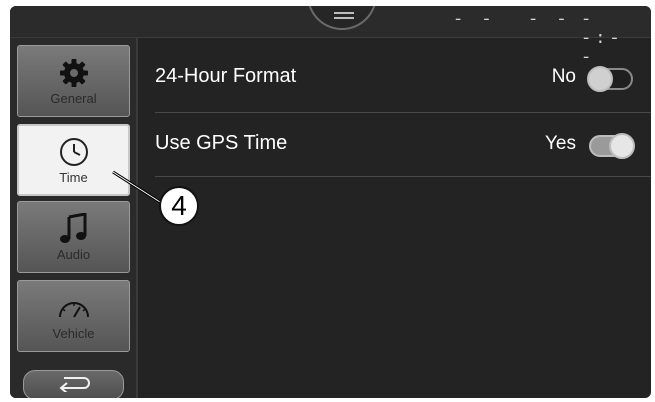 This screenshot has height=402, width=655. I want to click on sidebar-item-label: Vehicle, so click(73, 333).